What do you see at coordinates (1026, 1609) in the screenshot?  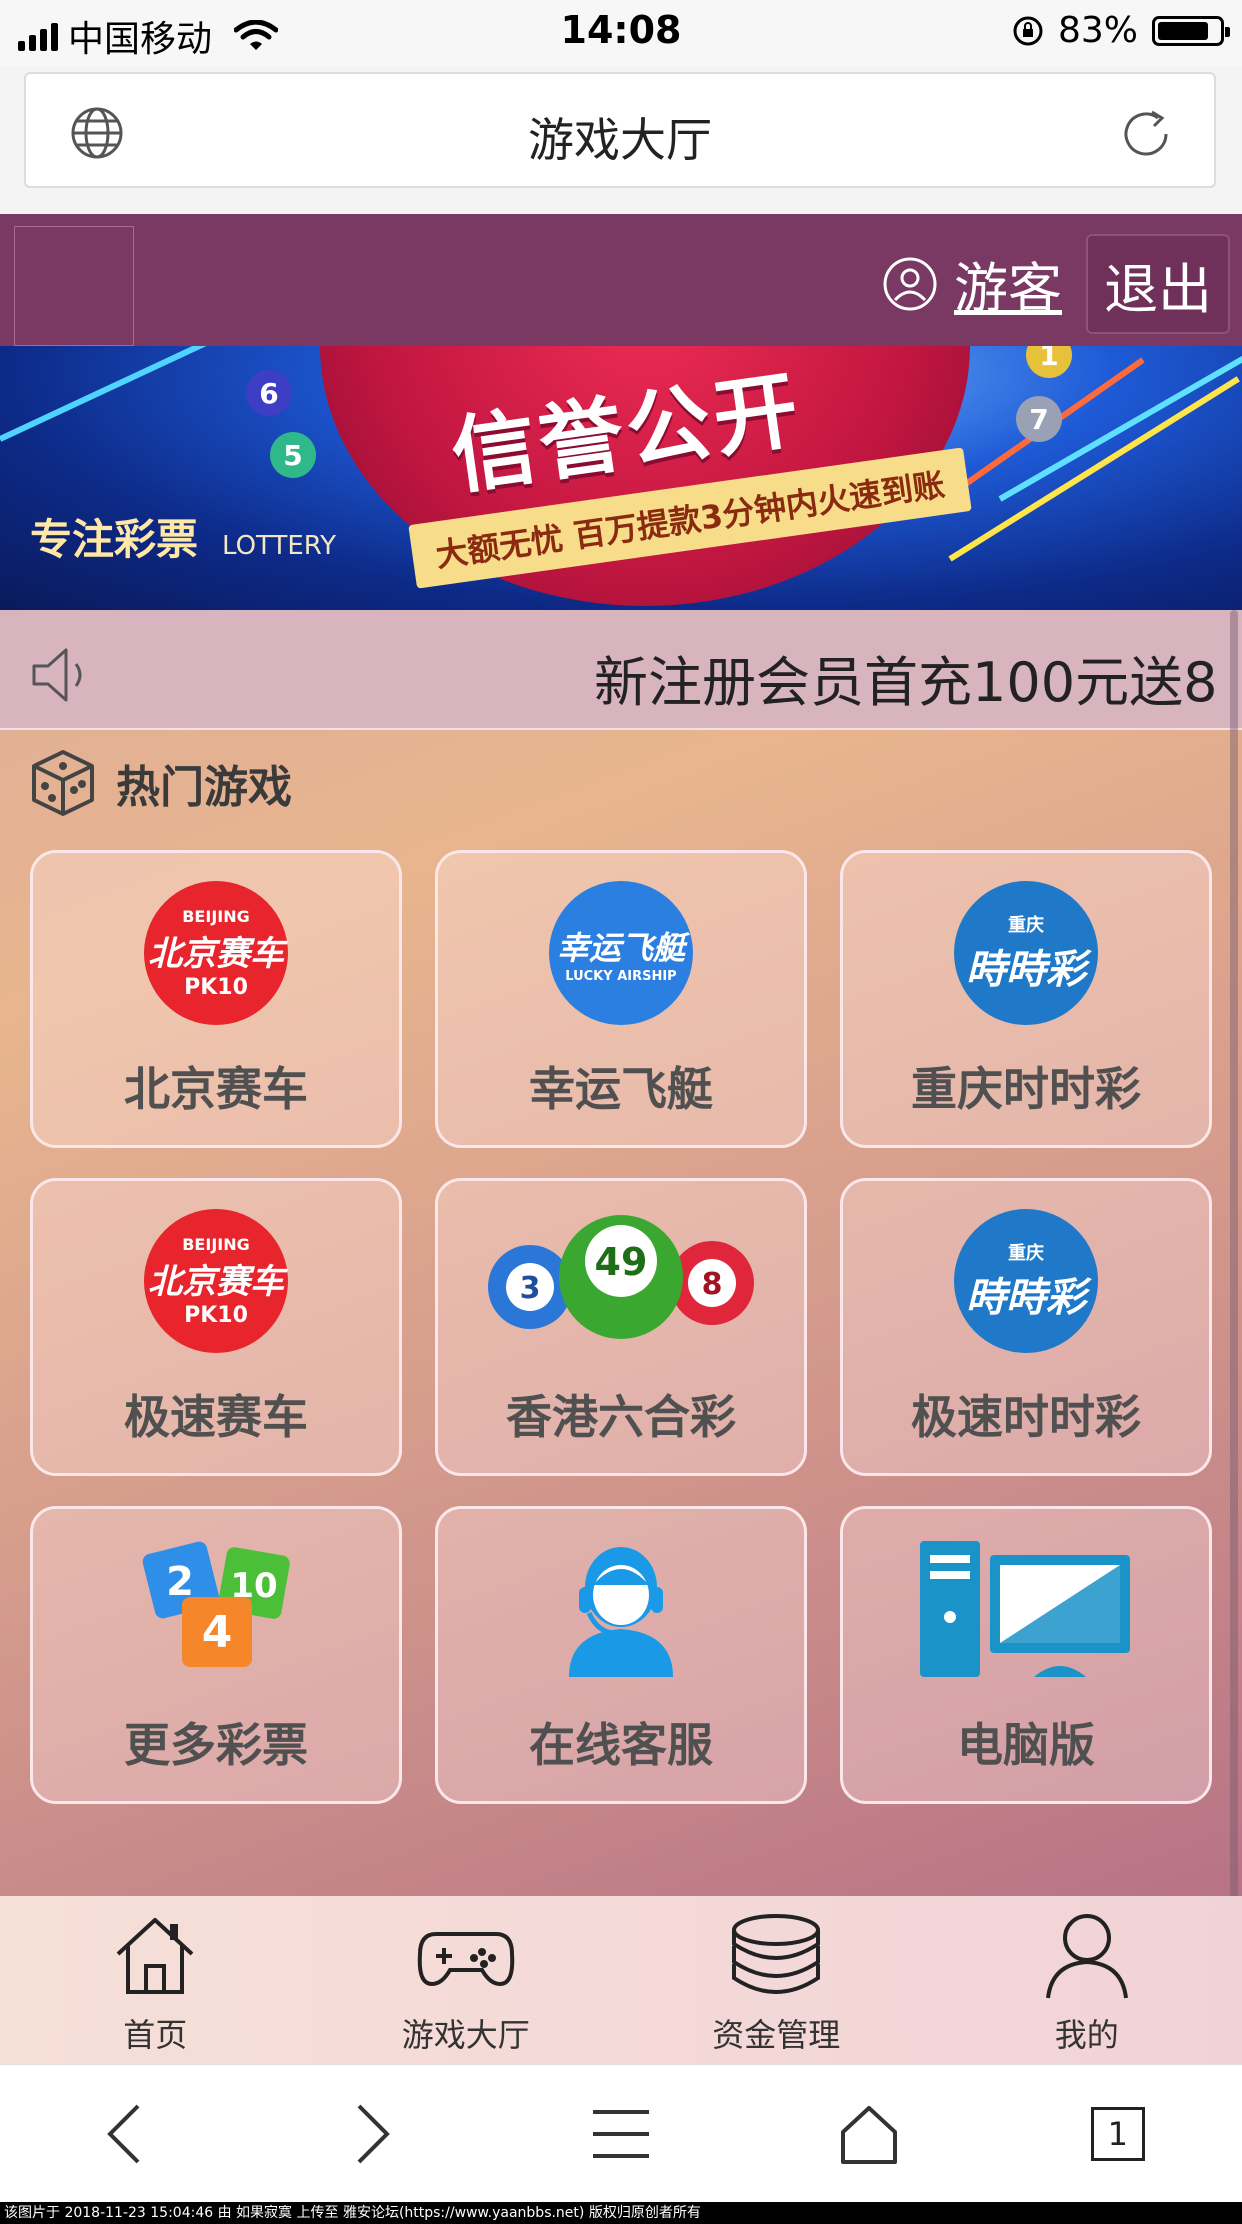 I see `desktop-computer-icon` at bounding box center [1026, 1609].